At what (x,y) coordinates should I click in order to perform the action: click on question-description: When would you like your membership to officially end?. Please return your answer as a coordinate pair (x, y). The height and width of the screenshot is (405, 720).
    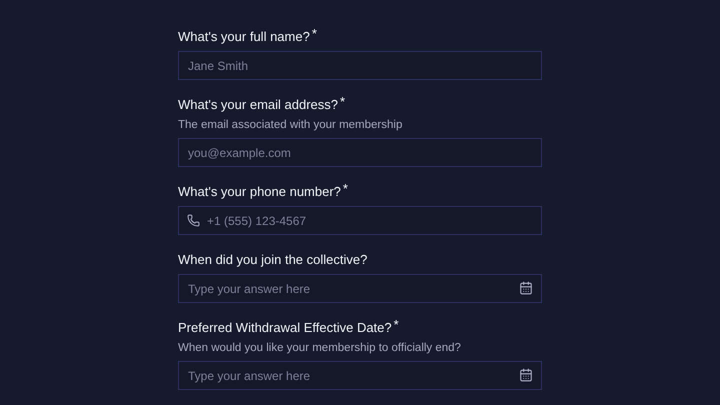
    Looking at the image, I should click on (320, 348).